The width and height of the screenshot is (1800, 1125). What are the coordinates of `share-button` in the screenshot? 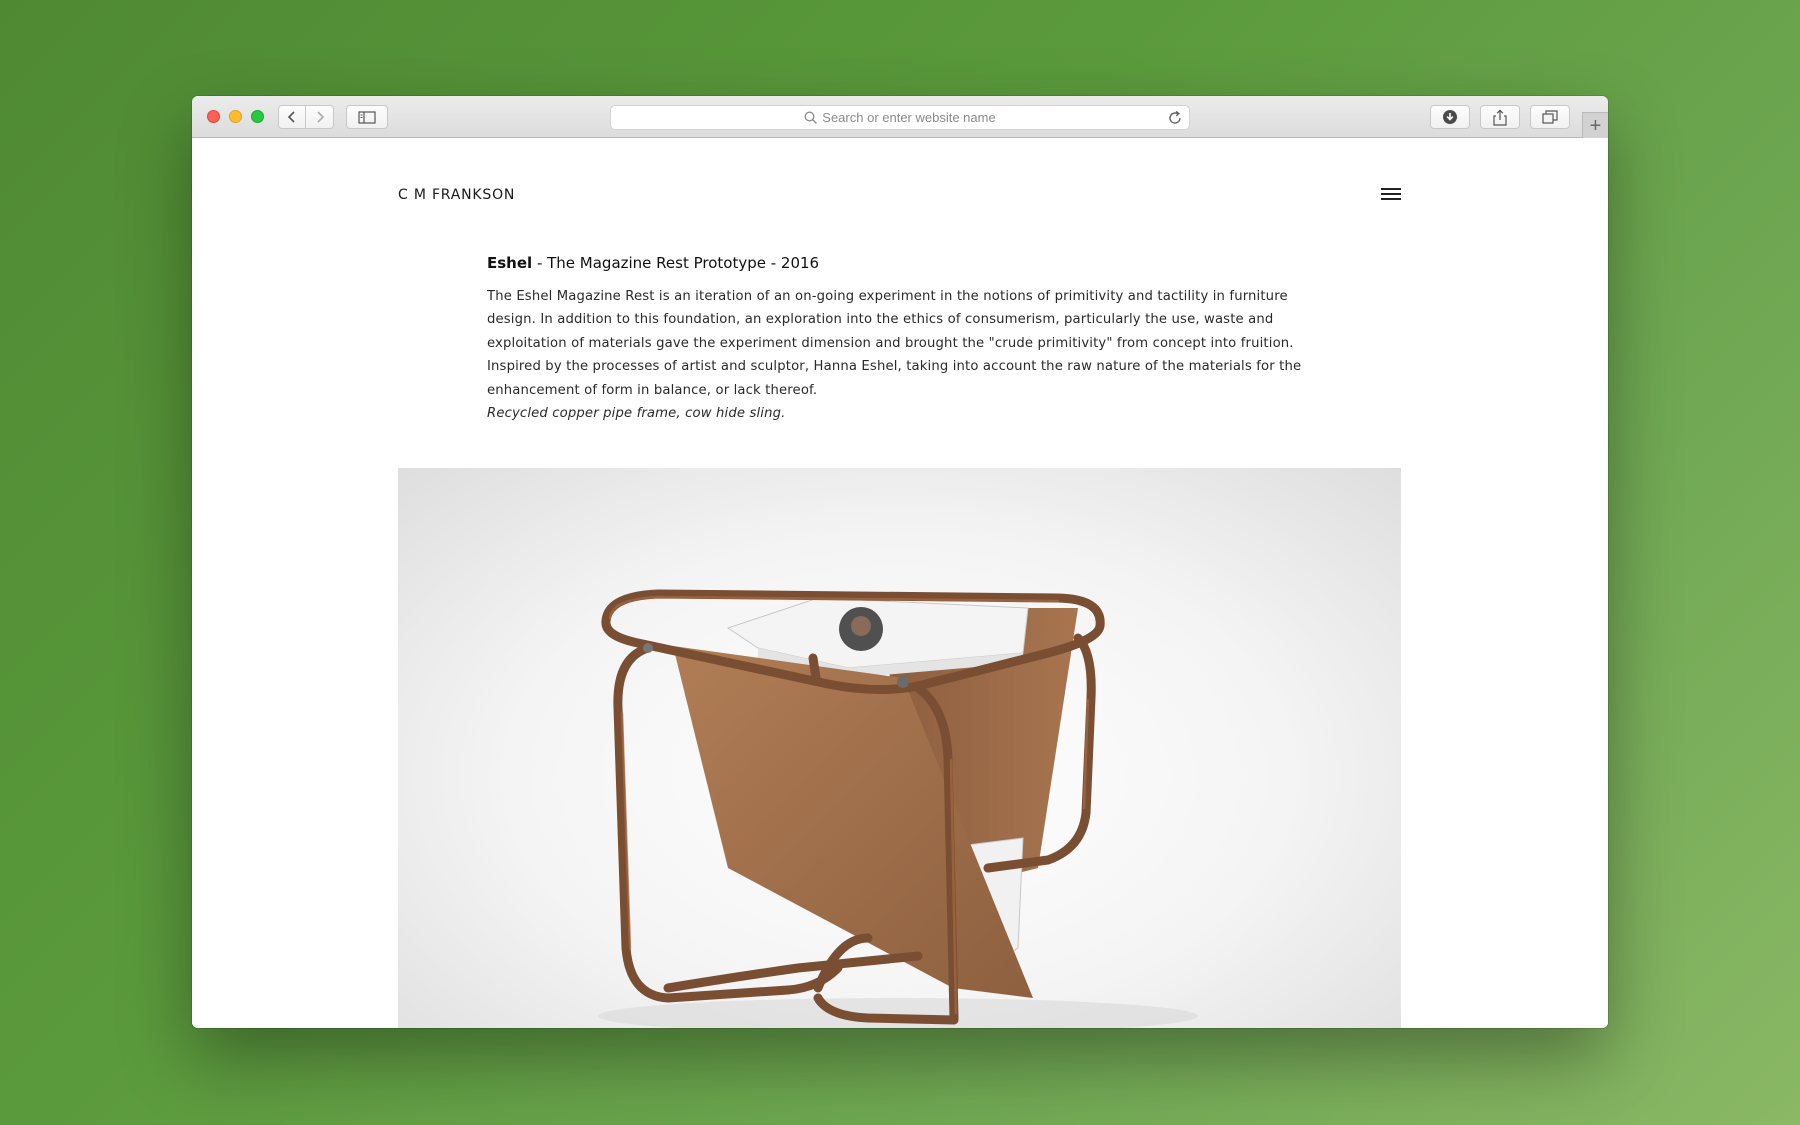 It's located at (1500, 117).